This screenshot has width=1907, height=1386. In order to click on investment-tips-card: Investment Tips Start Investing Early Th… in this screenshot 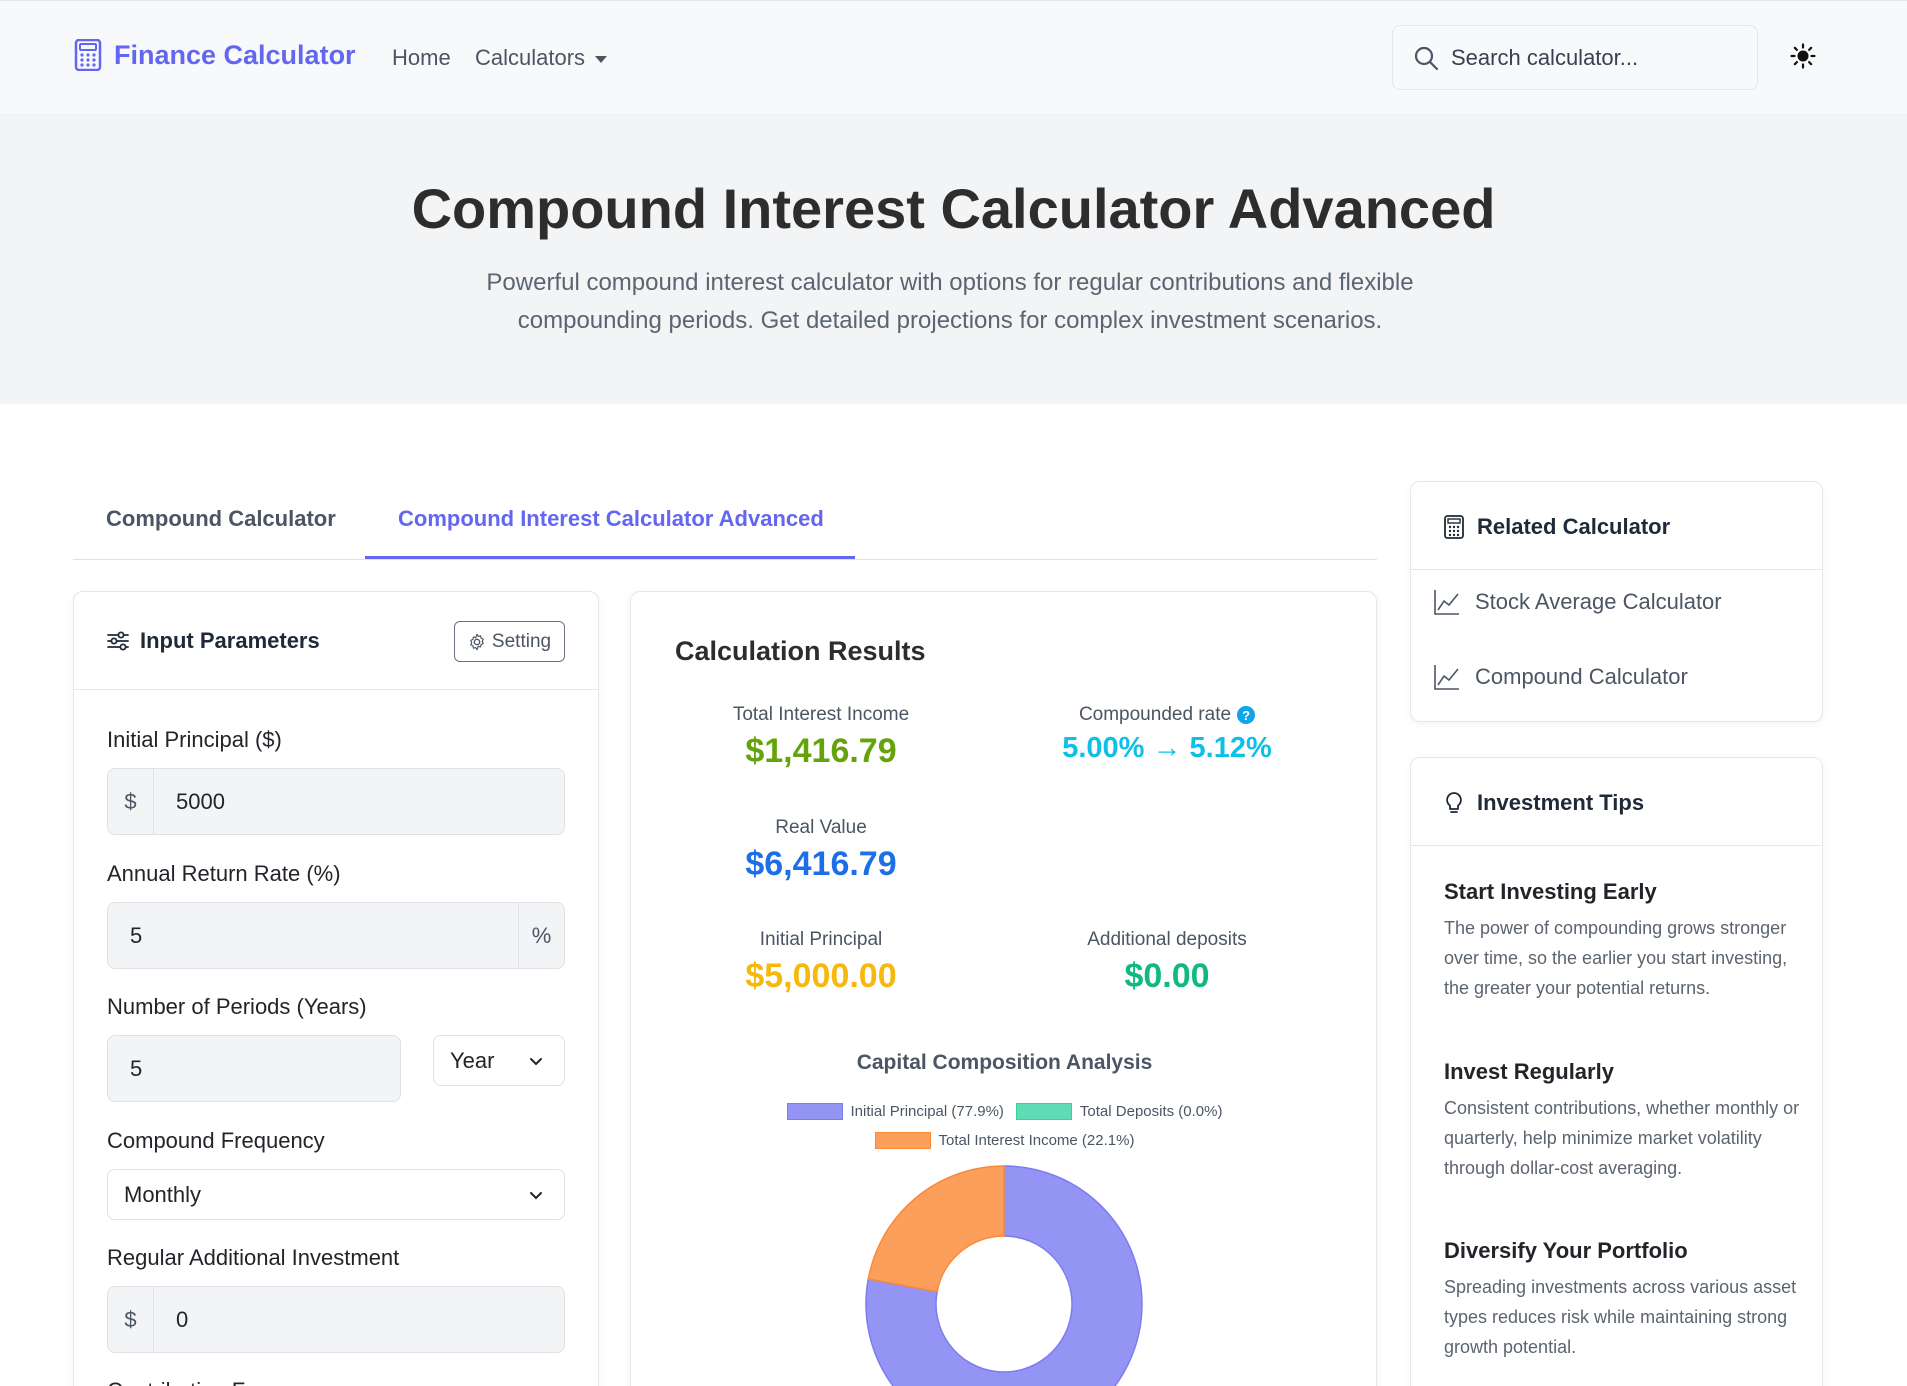, I will do `click(1616, 1071)`.